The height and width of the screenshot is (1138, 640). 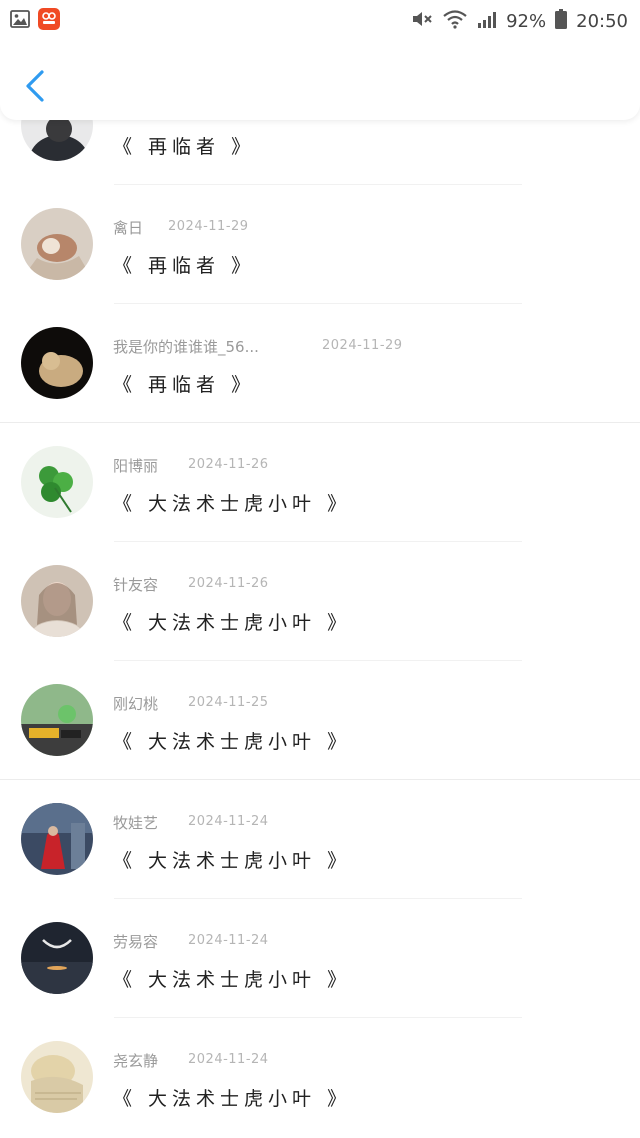 What do you see at coordinates (320, 1077) in the screenshot?
I see `message-row: 尧玄静 2024-11-24 《 大法术士虎小叶 》` at bounding box center [320, 1077].